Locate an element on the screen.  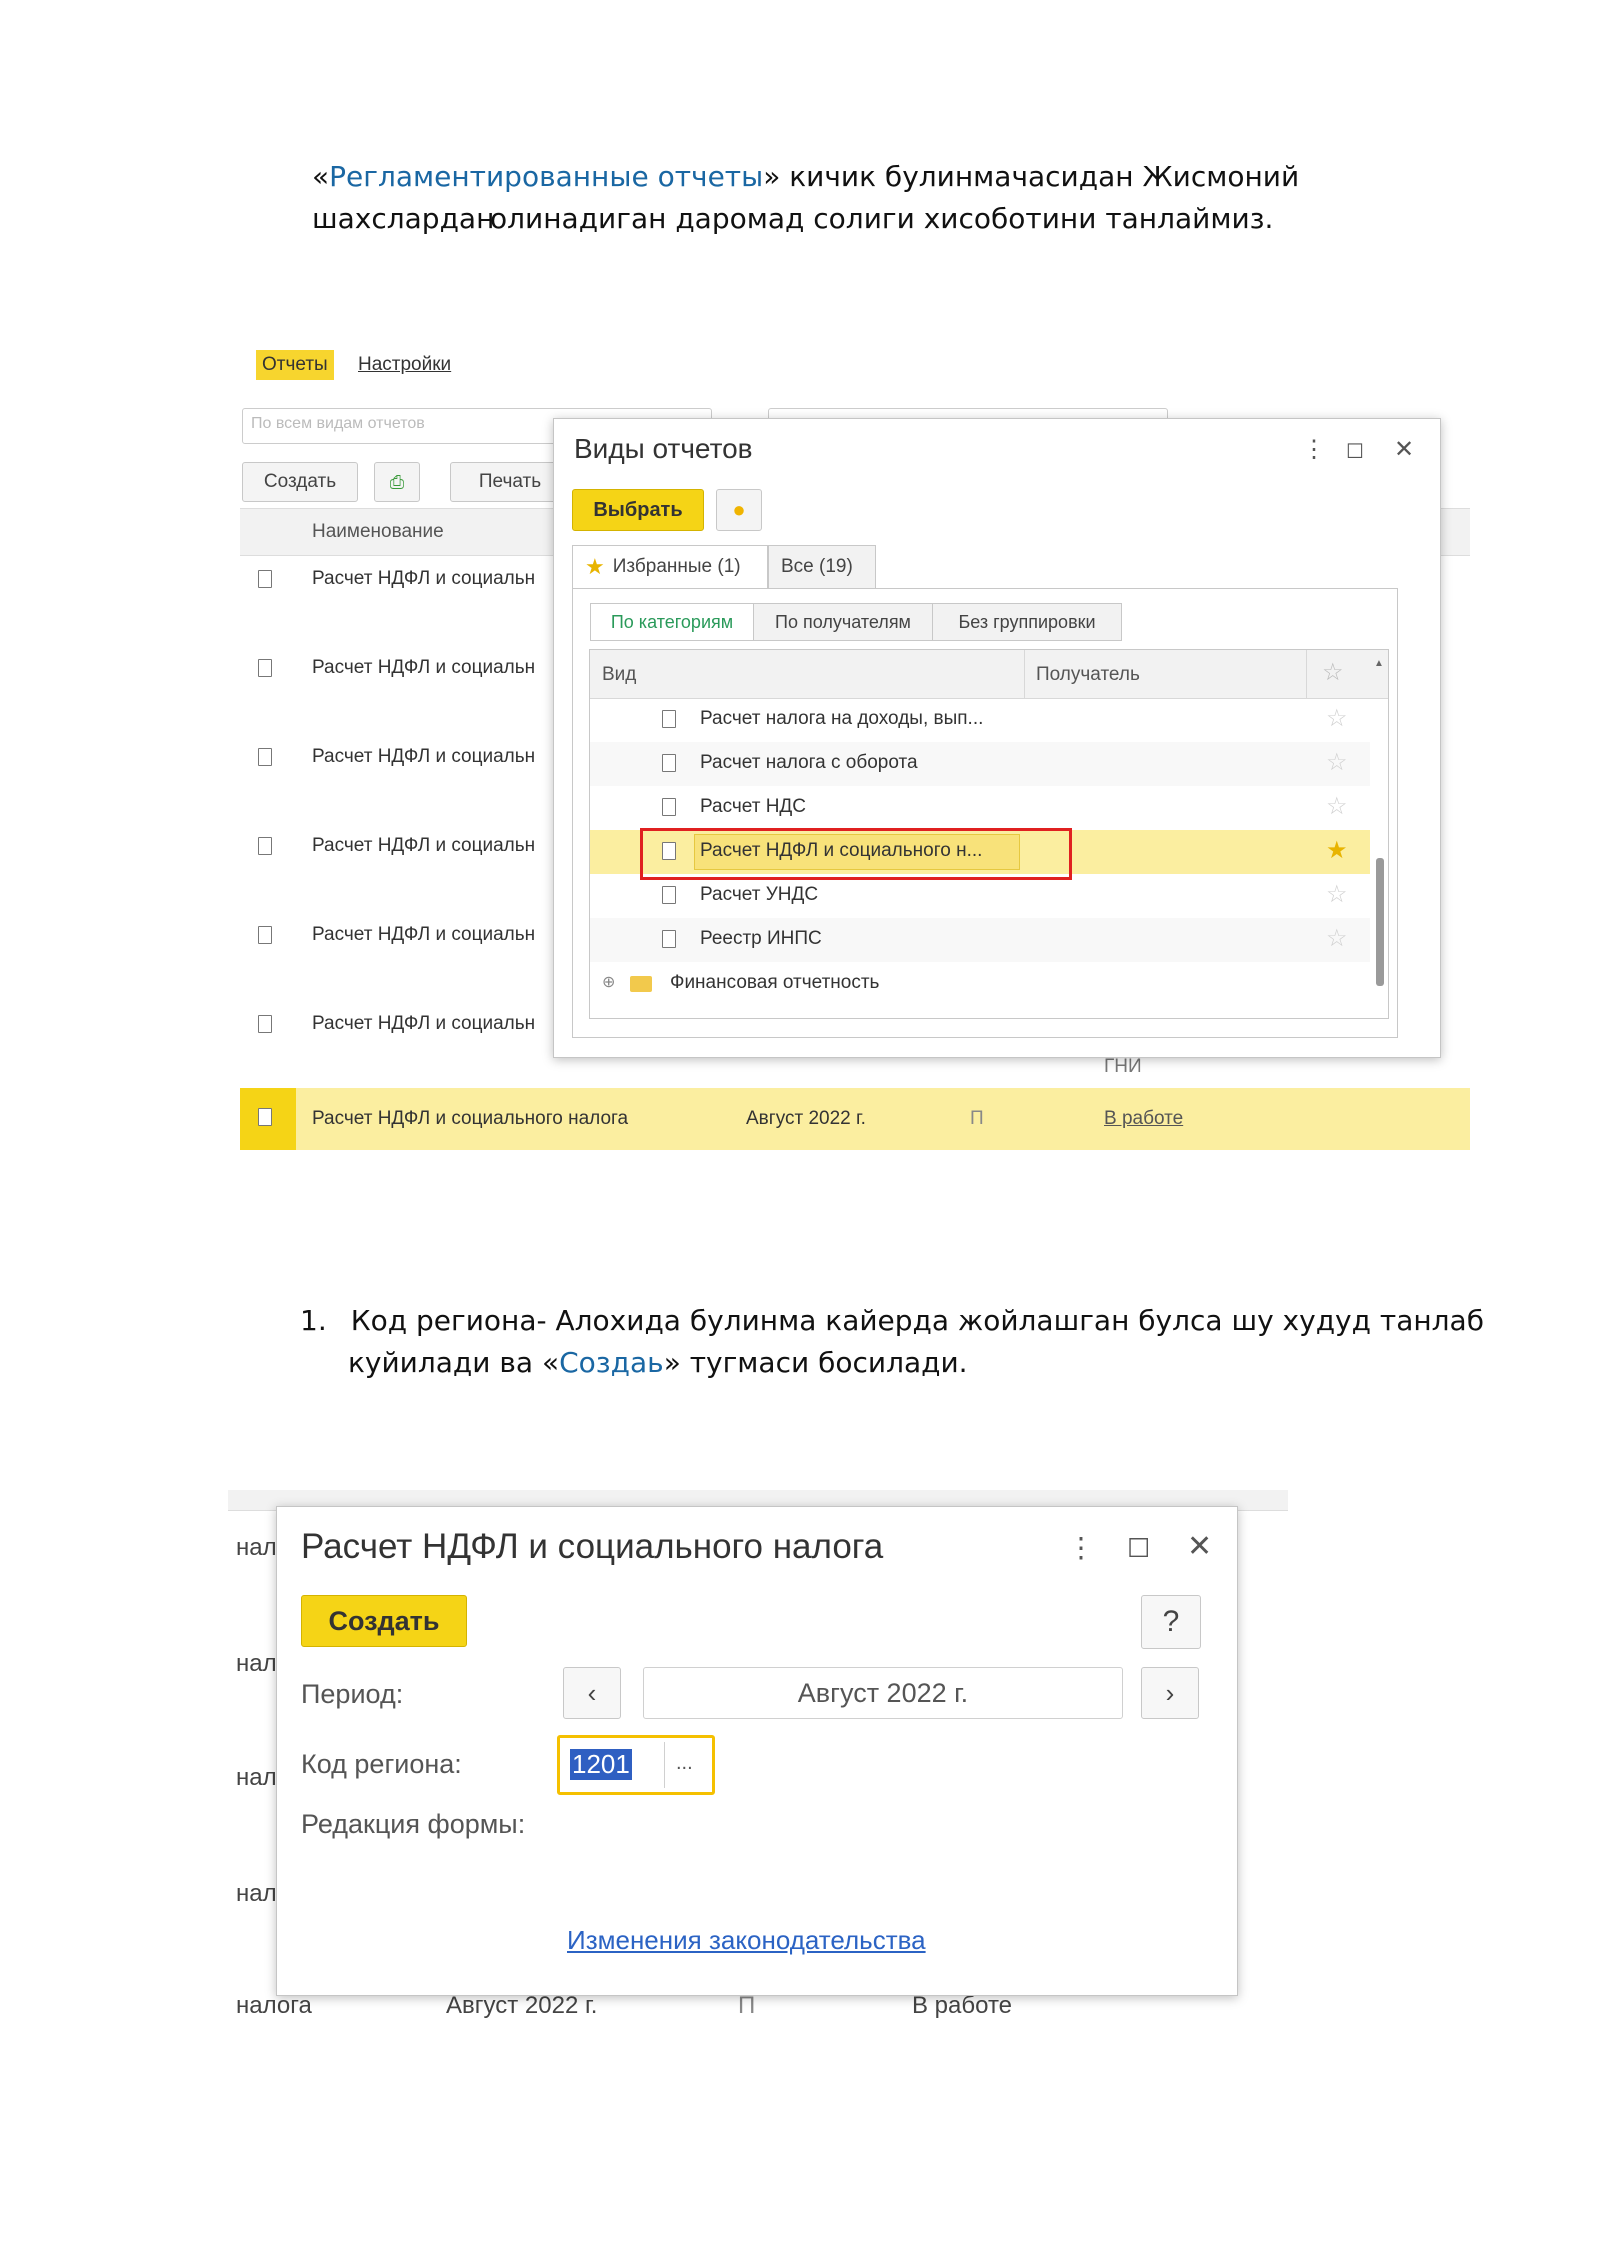
grid-row: Расчет НДС ☆ is located at coordinates (980, 808).